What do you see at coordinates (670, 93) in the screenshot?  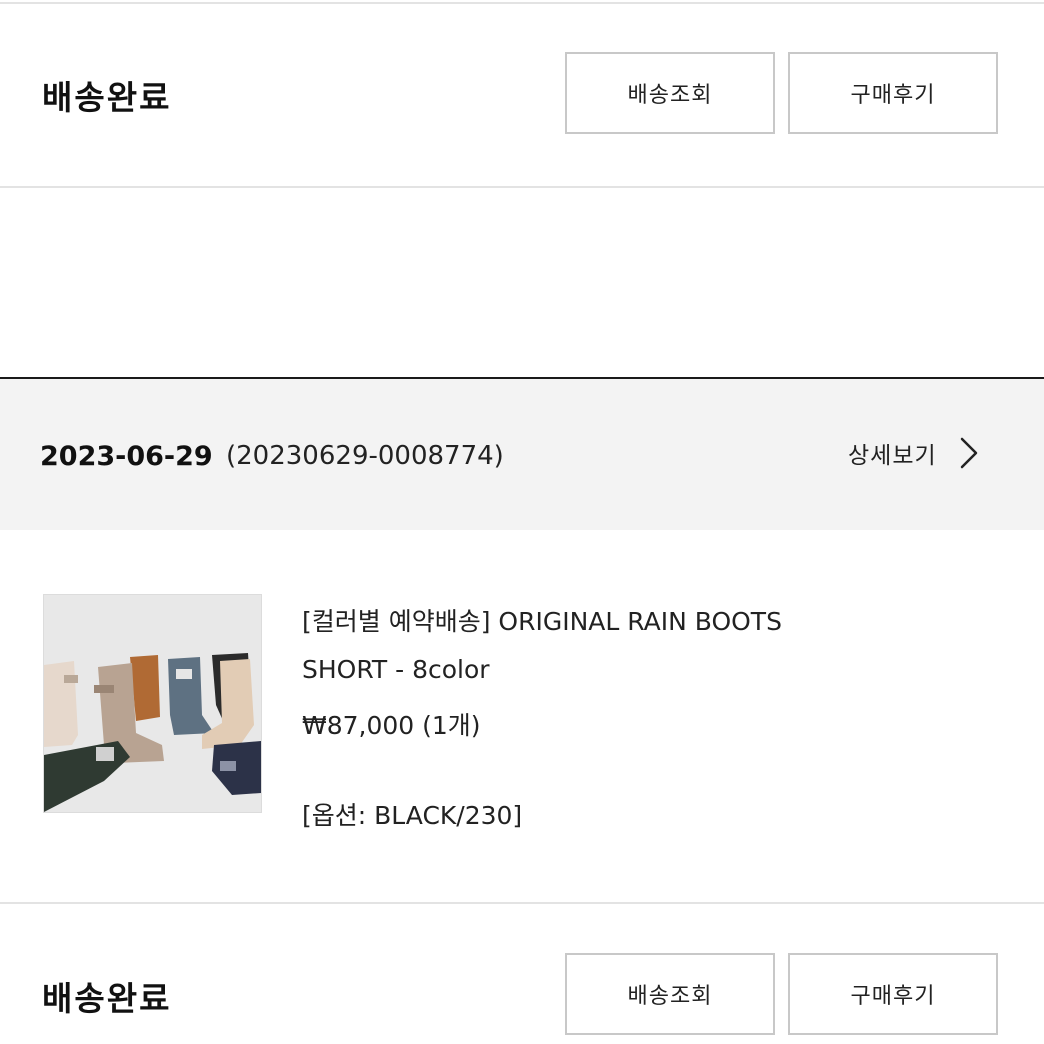 I see `track-delivery-button: 배송조회` at bounding box center [670, 93].